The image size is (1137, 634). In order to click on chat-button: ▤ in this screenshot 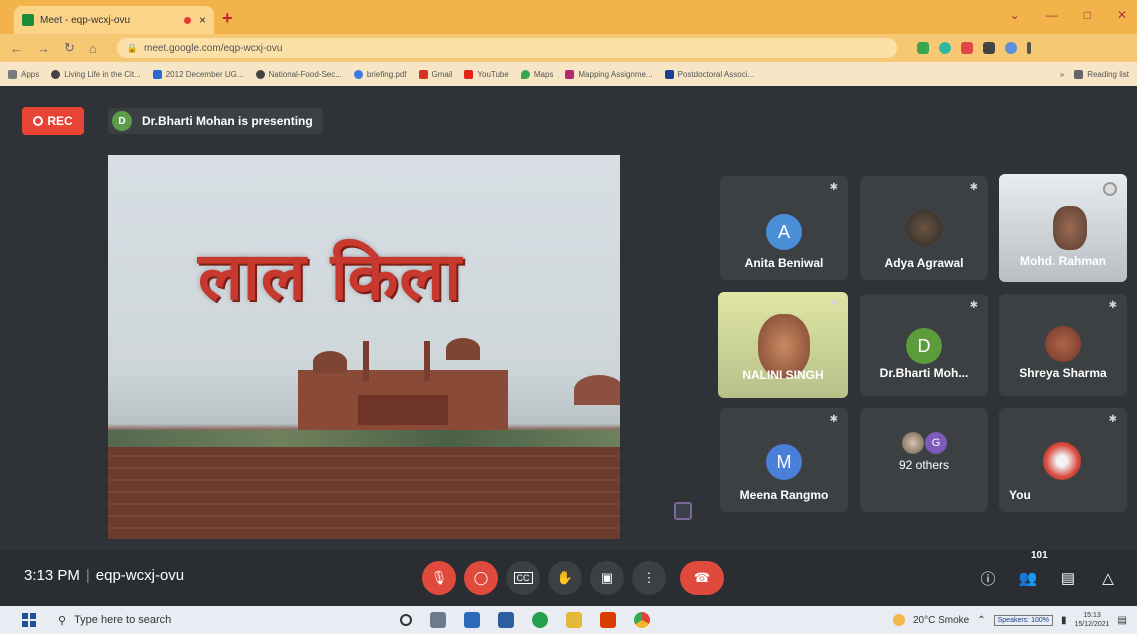, I will do `click(1068, 578)`.